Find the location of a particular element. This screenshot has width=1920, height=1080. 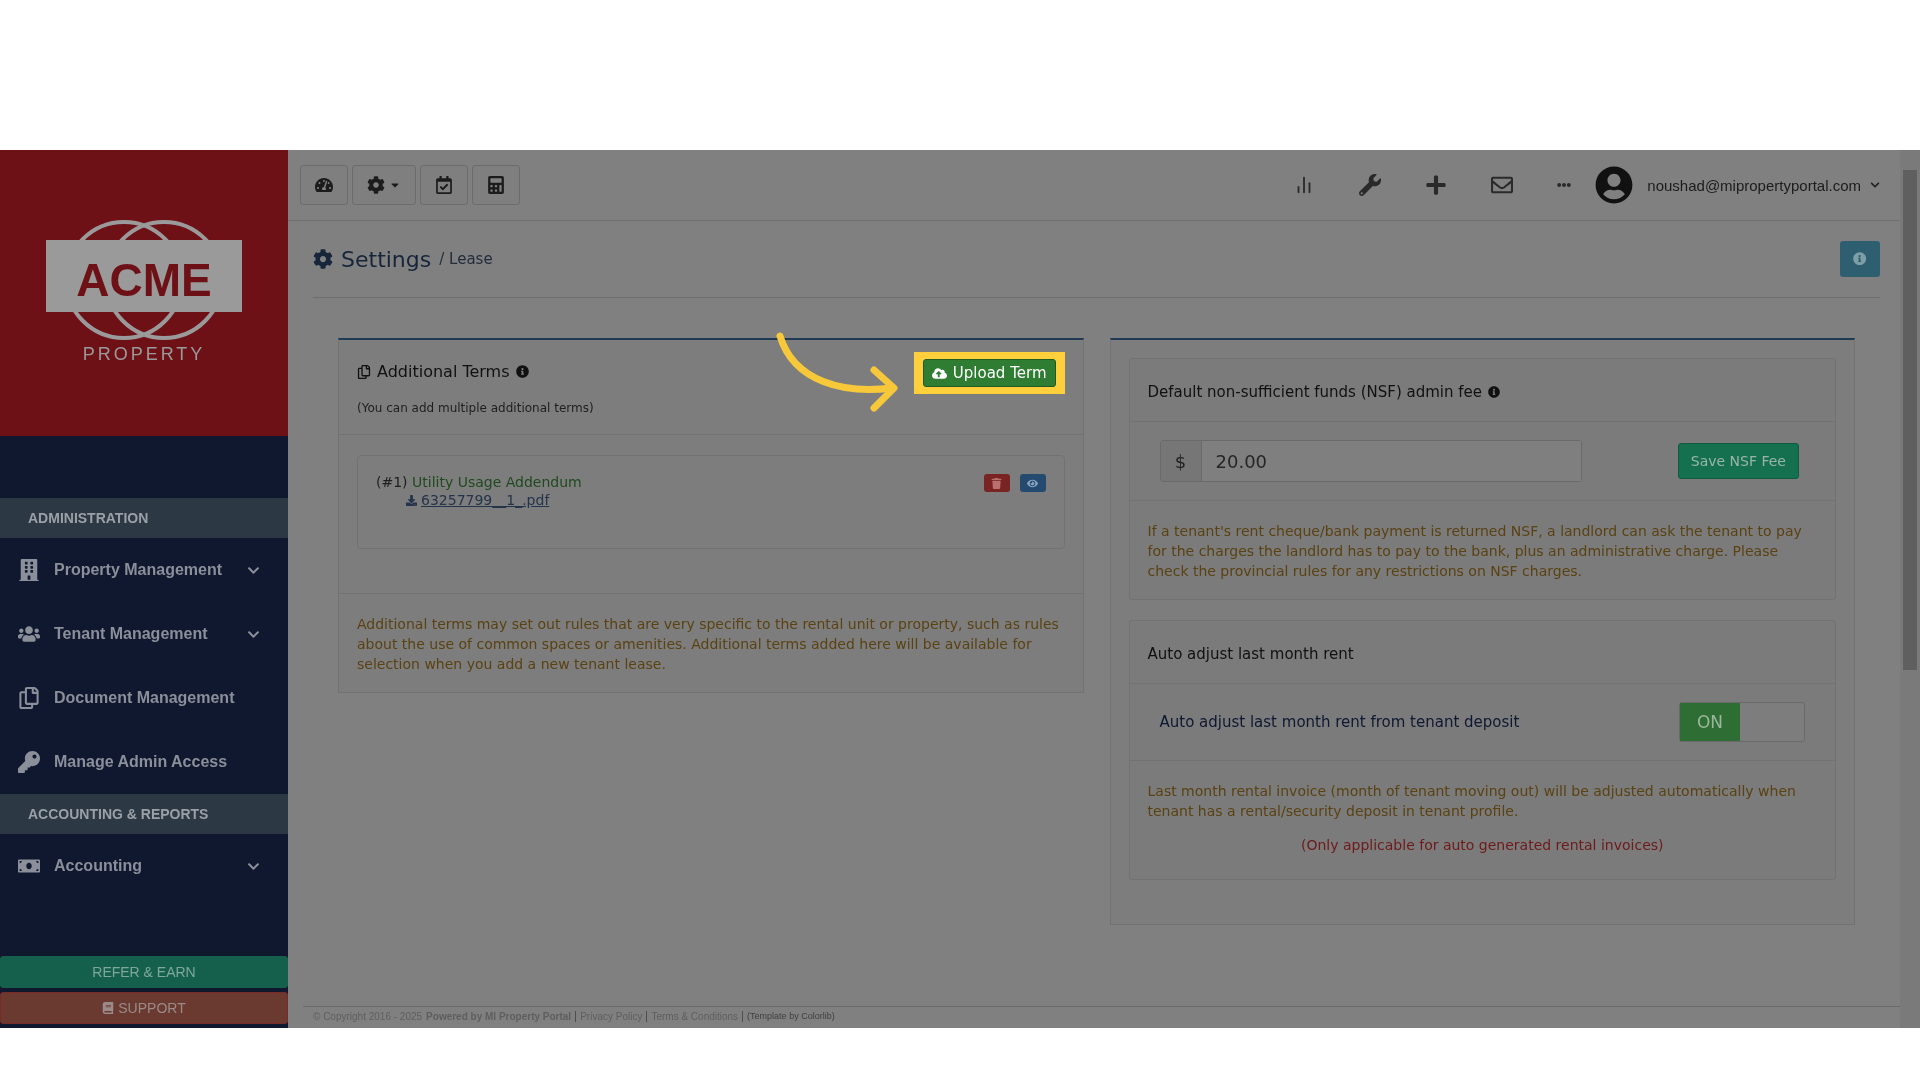

page-title: Settings is located at coordinates (386, 259).